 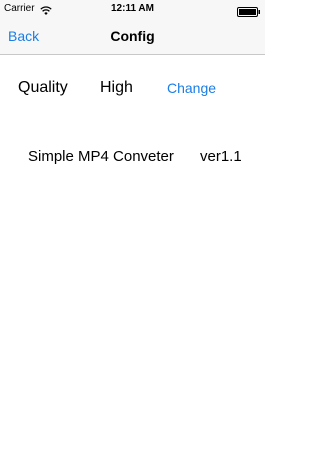 I want to click on status-time: 12:11 AM, so click(x=132, y=8).